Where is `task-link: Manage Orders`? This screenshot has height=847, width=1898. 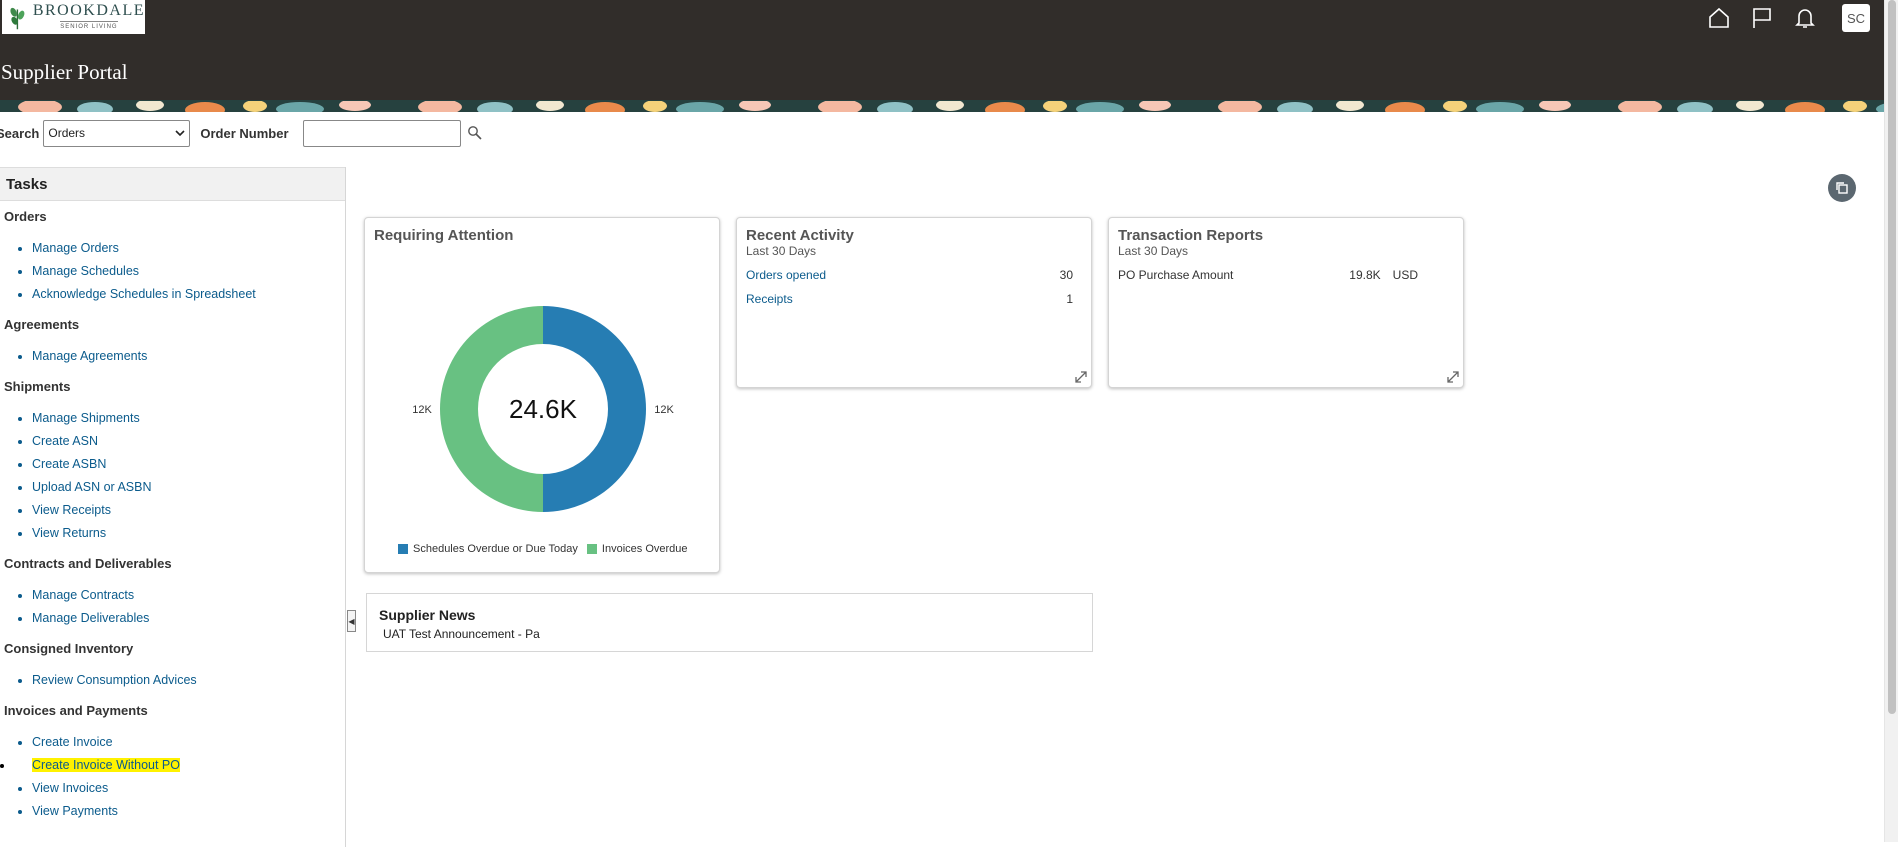
task-link: Manage Orders is located at coordinates (188, 251).